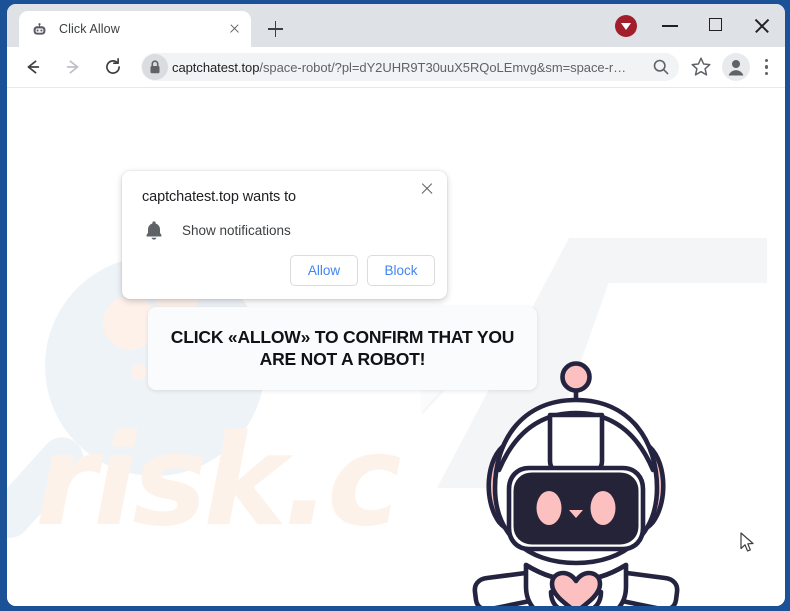  I want to click on url-host: captchatest.top, so click(216, 67).